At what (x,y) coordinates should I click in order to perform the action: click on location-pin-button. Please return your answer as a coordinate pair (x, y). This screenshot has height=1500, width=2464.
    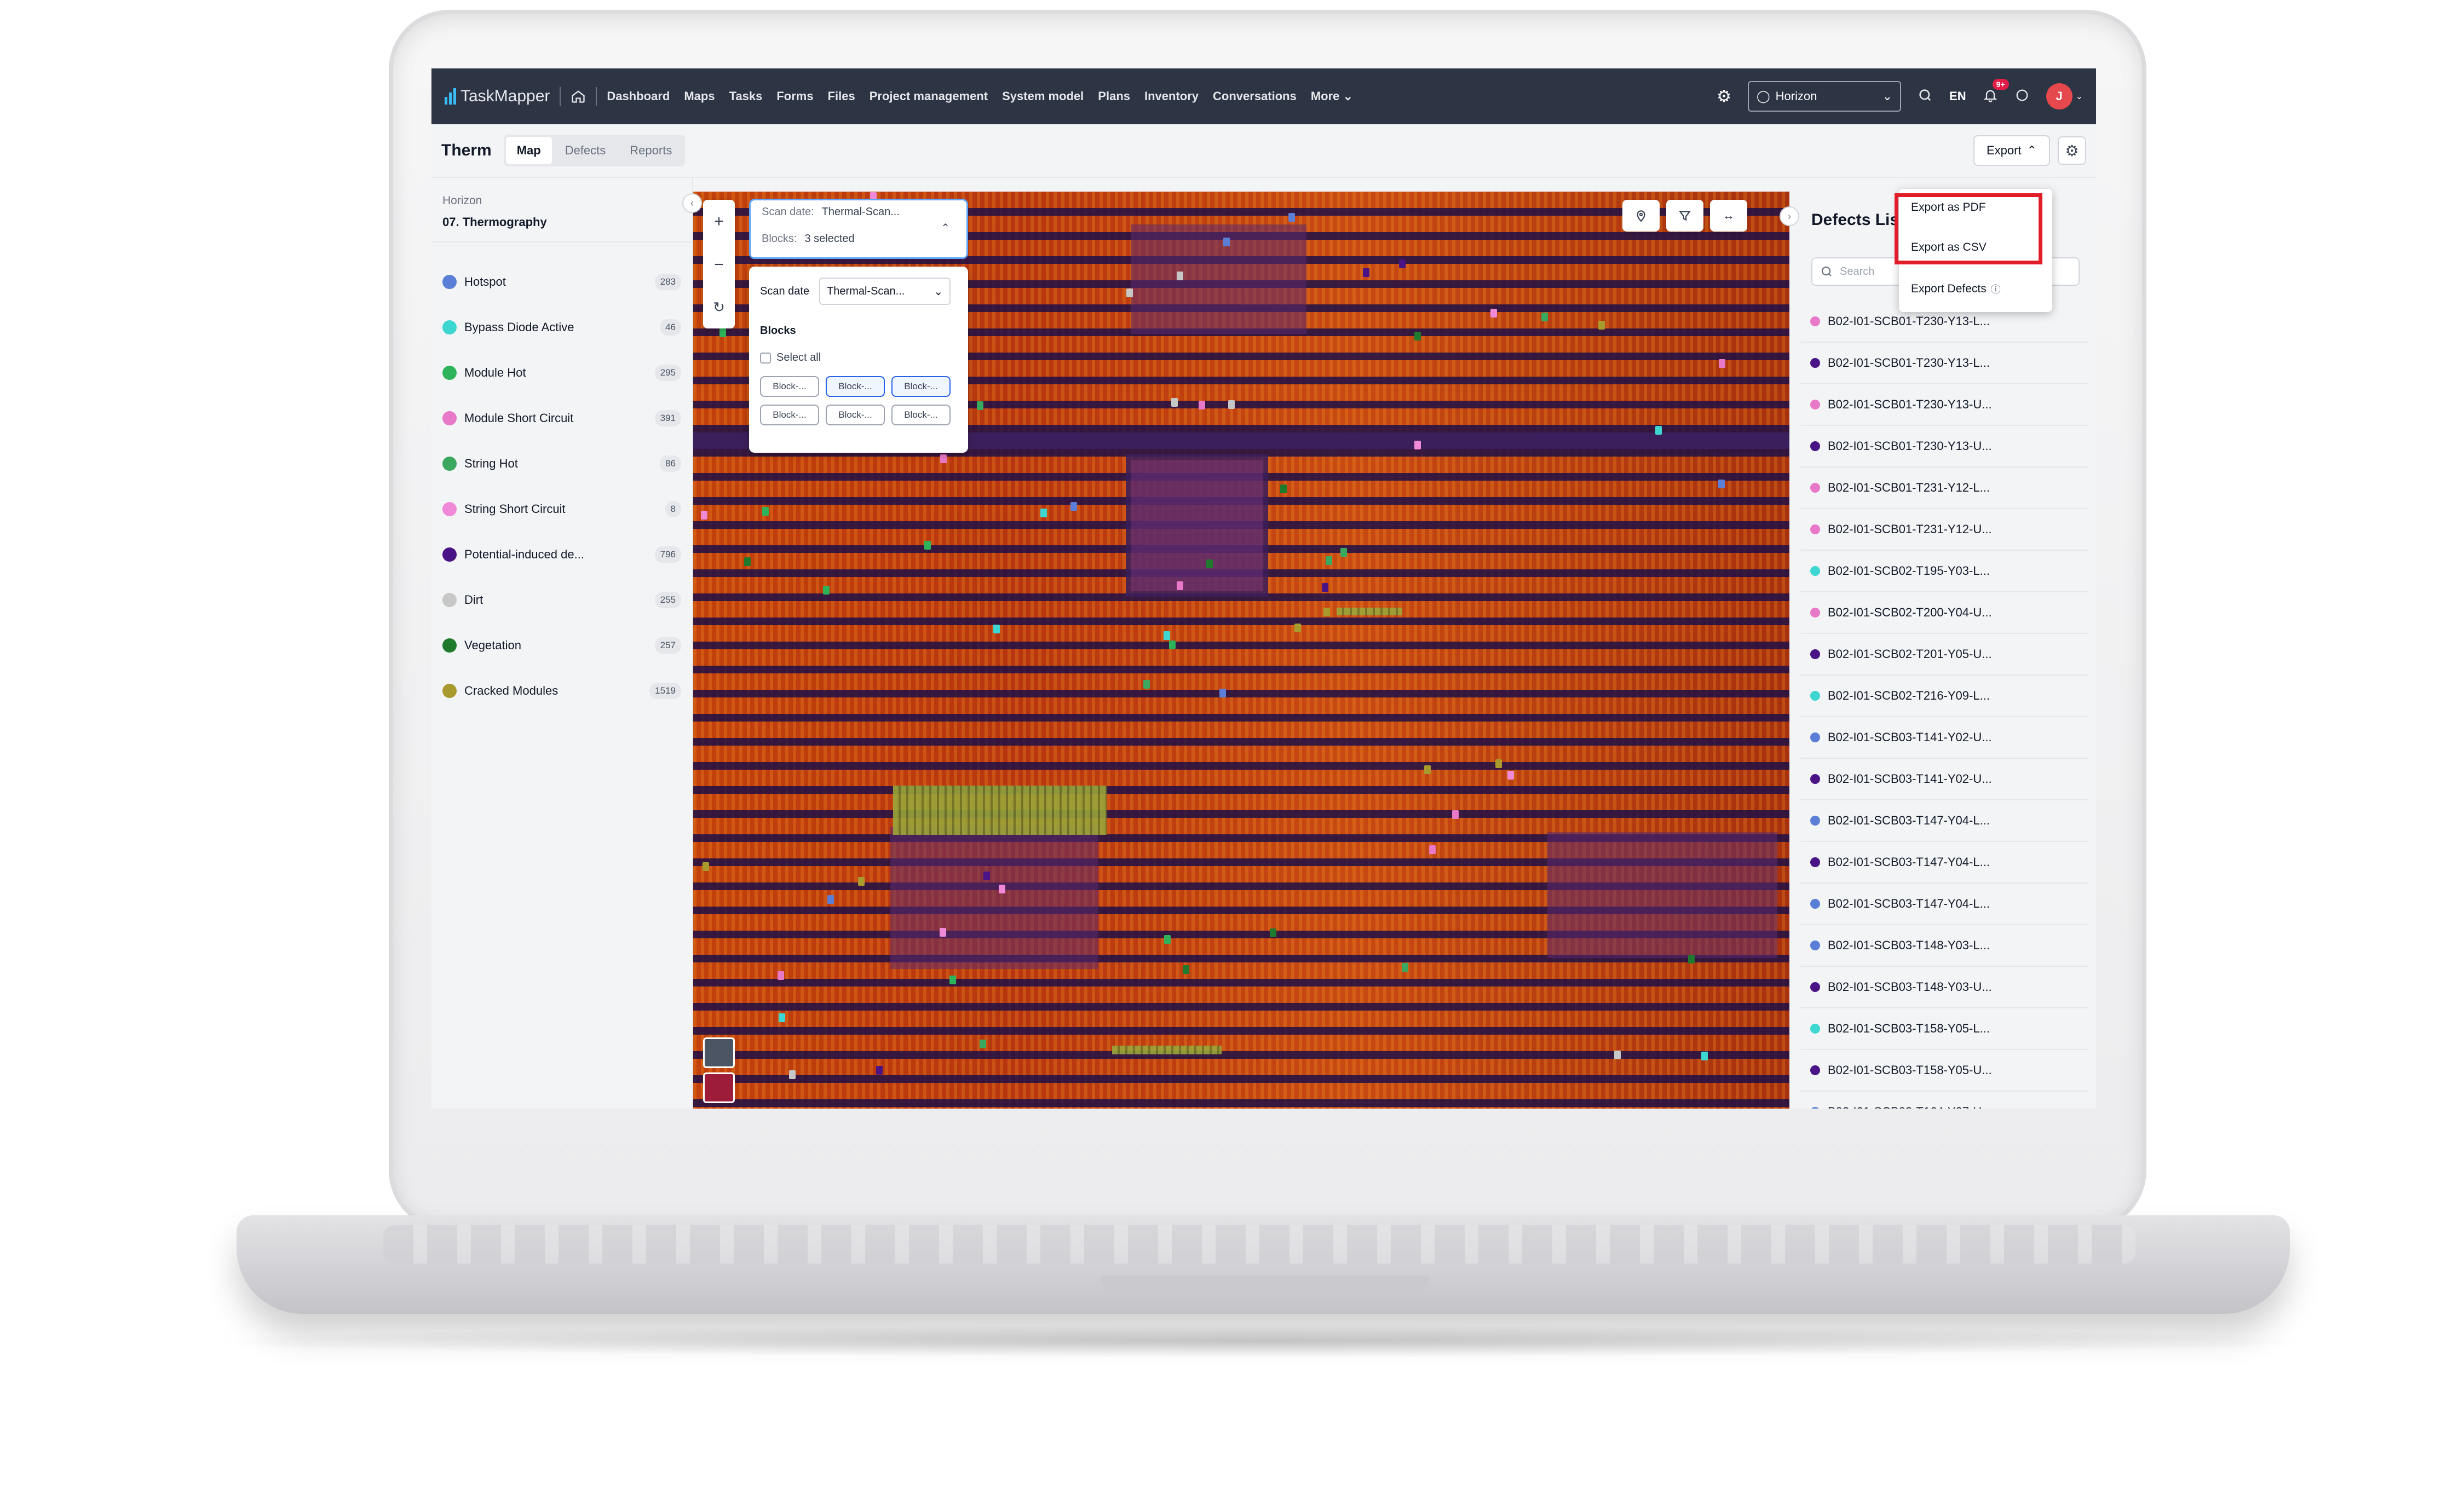
    Looking at the image, I should click on (1641, 216).